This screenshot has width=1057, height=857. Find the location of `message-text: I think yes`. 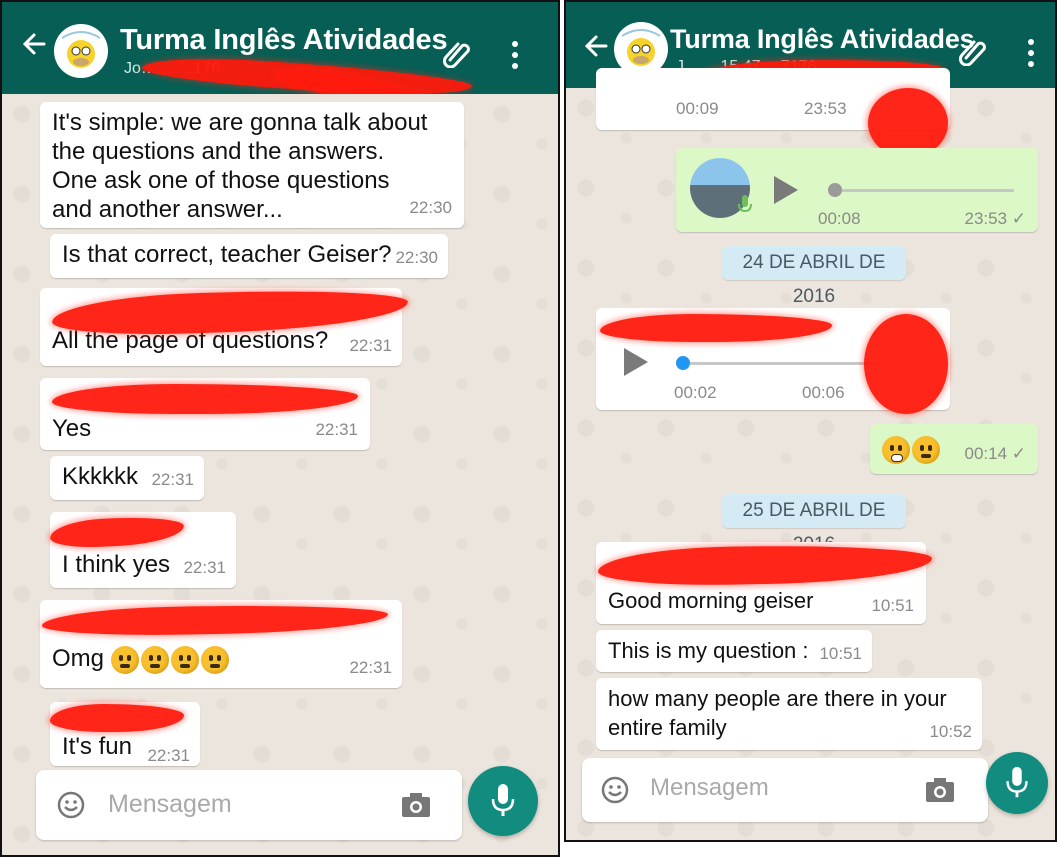

message-text: I think yes is located at coordinates (116, 564).